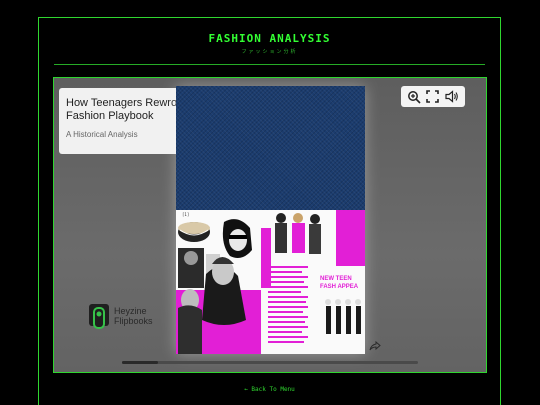  Describe the element at coordinates (270, 148) in the screenshot. I see `denim-texture` at that location.